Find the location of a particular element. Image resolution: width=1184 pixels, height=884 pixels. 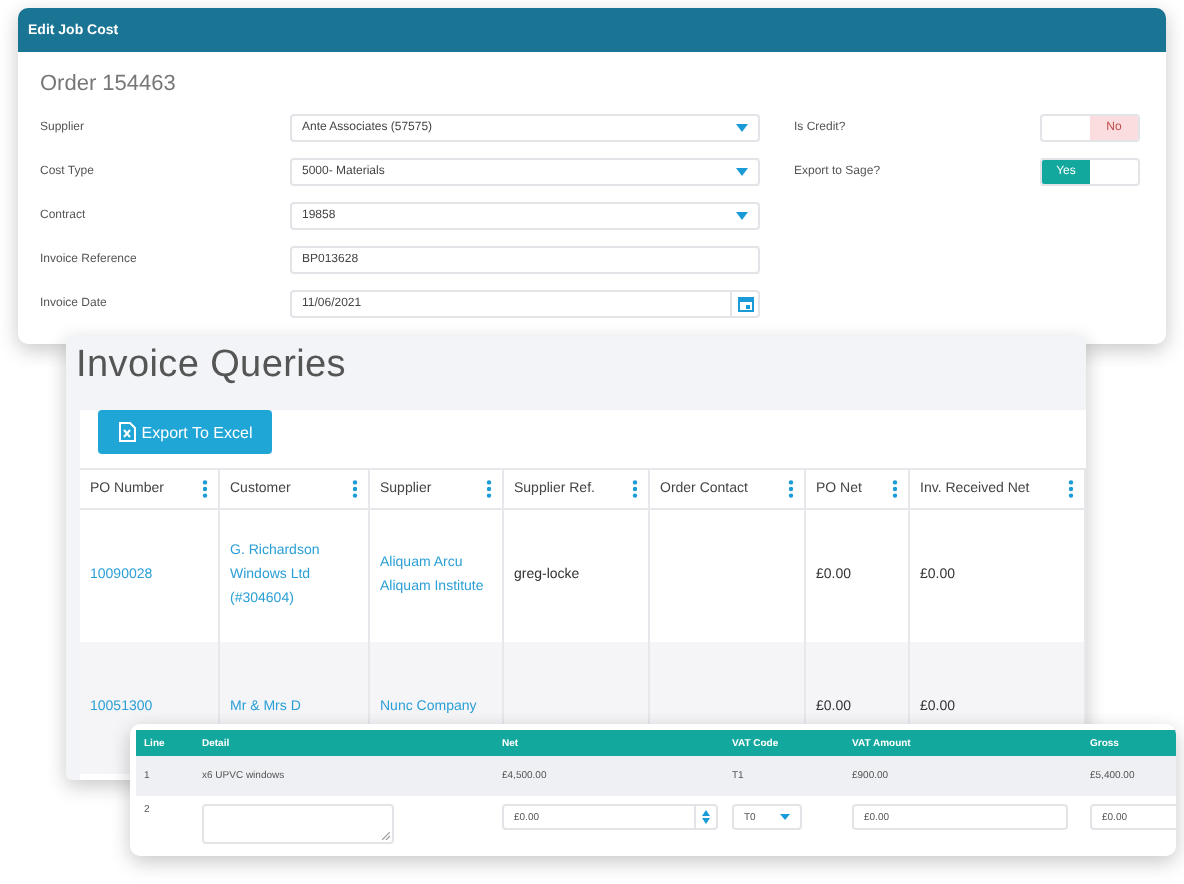

calendar-icon is located at coordinates (745, 304).